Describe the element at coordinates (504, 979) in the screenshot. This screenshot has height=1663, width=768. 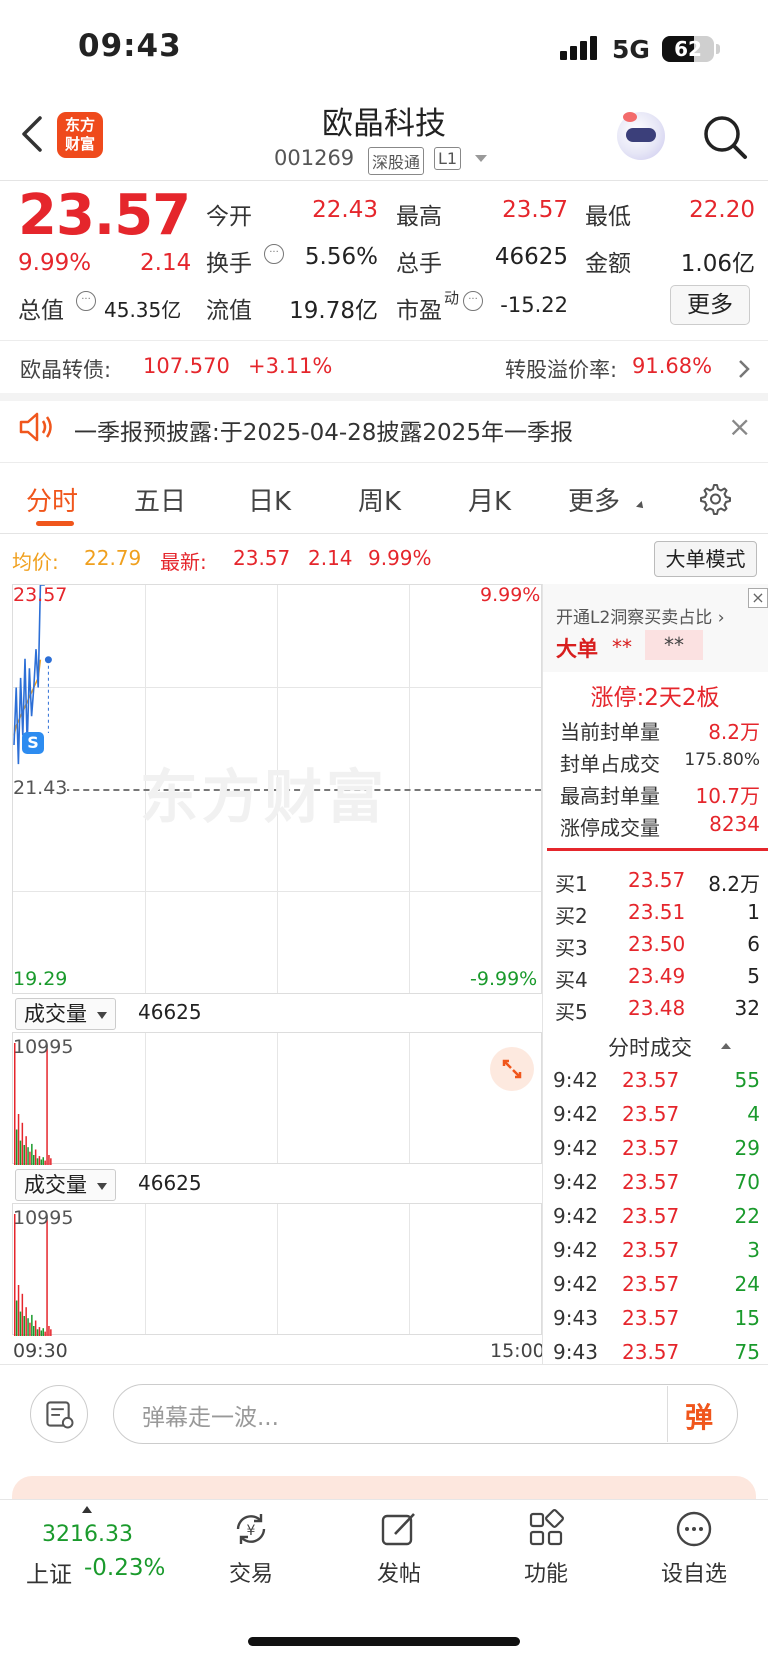
I see `axis-pct-bottom: -9.99%` at that location.